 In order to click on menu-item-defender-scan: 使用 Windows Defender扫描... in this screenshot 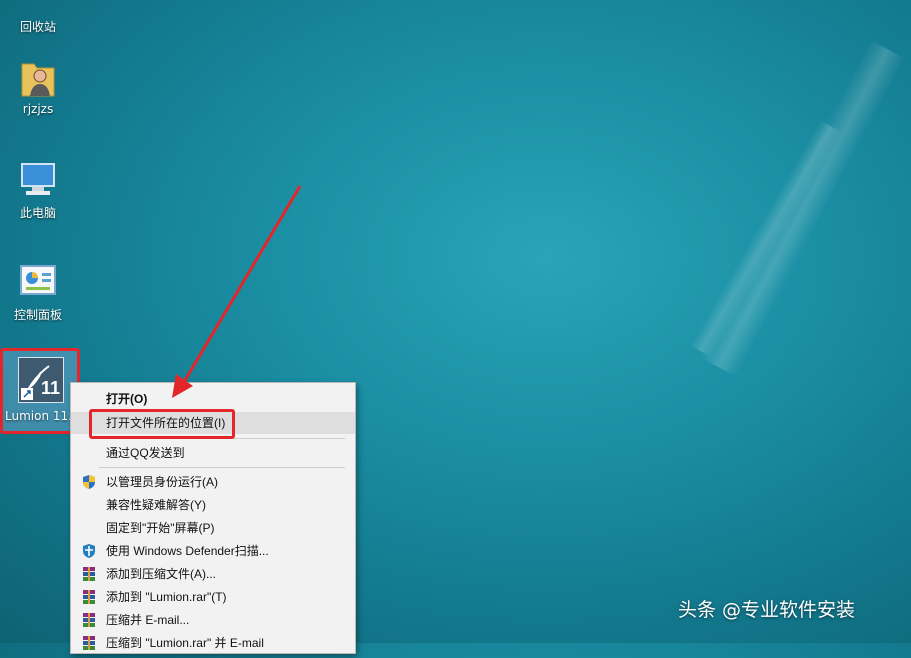, I will do `click(213, 551)`.